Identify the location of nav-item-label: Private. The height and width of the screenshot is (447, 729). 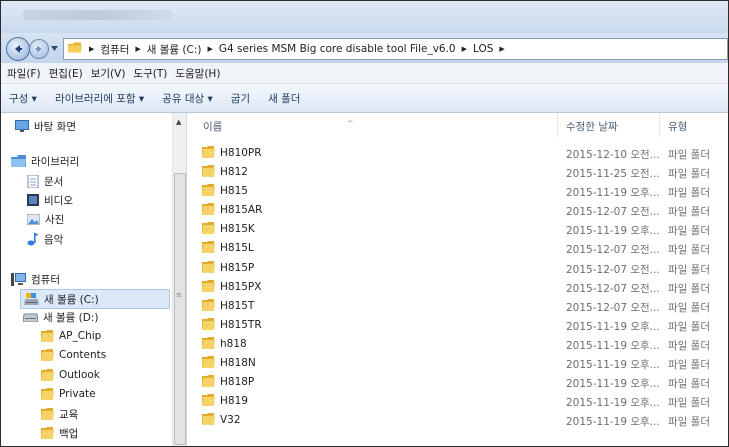
(77, 394).